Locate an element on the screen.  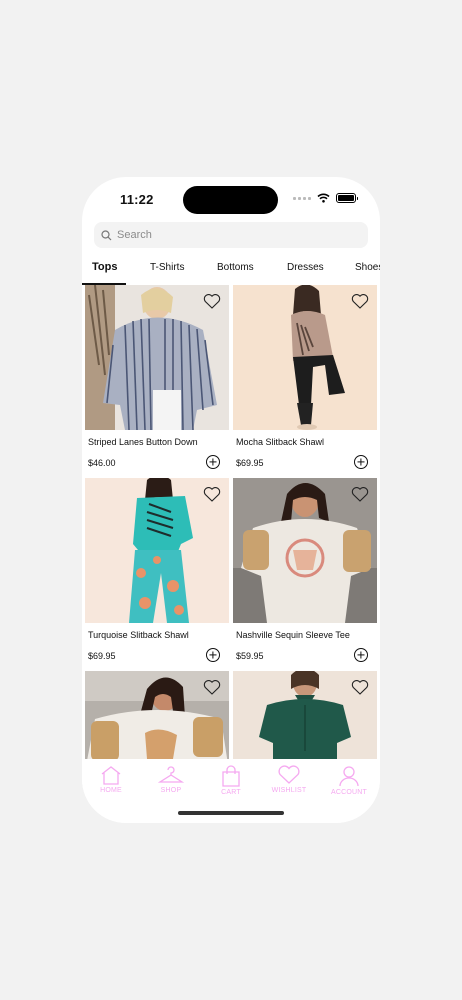
product-card: Striped Lanes Button Down $46.00 is located at coordinates (157, 380).